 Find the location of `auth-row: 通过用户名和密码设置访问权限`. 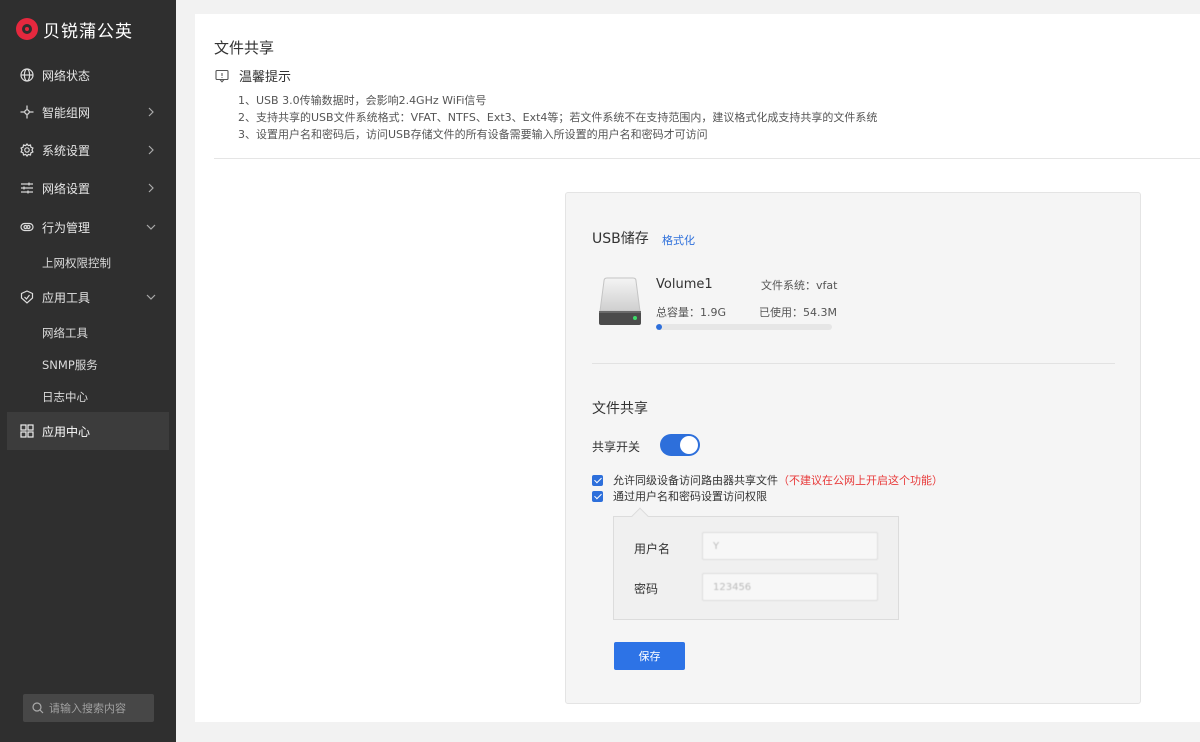

auth-row: 通过用户名和密码设置访问权限 is located at coordinates (679, 496).